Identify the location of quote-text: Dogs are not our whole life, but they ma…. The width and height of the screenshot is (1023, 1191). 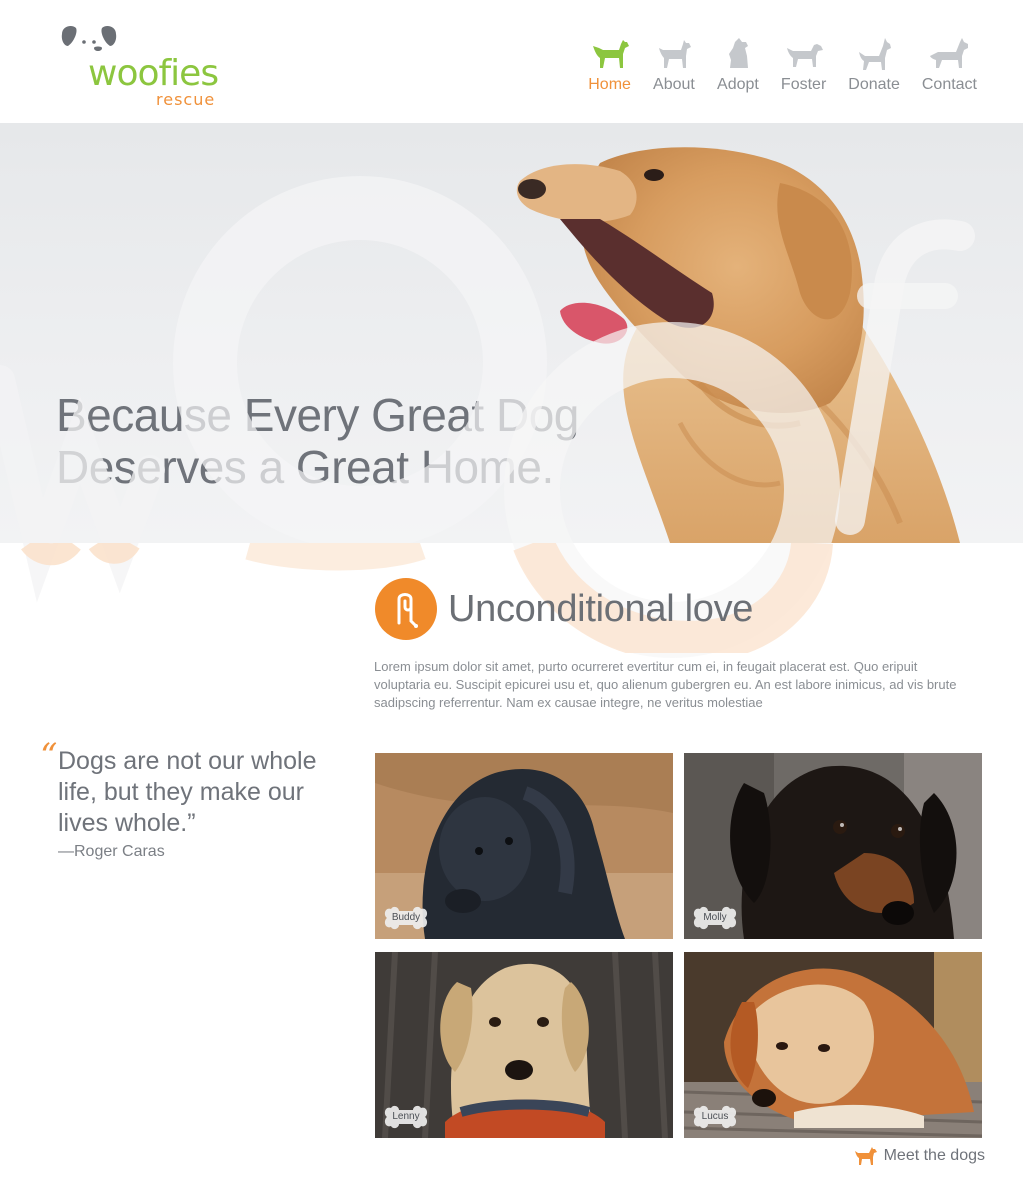
(187, 792).